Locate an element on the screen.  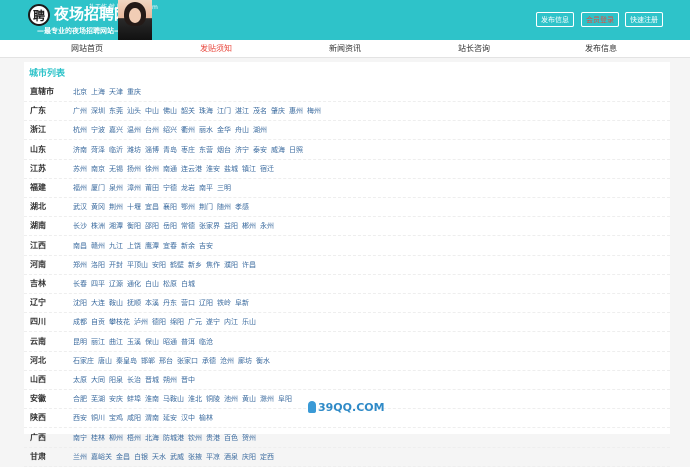
city-link: 茂名 is located at coordinates (260, 111).